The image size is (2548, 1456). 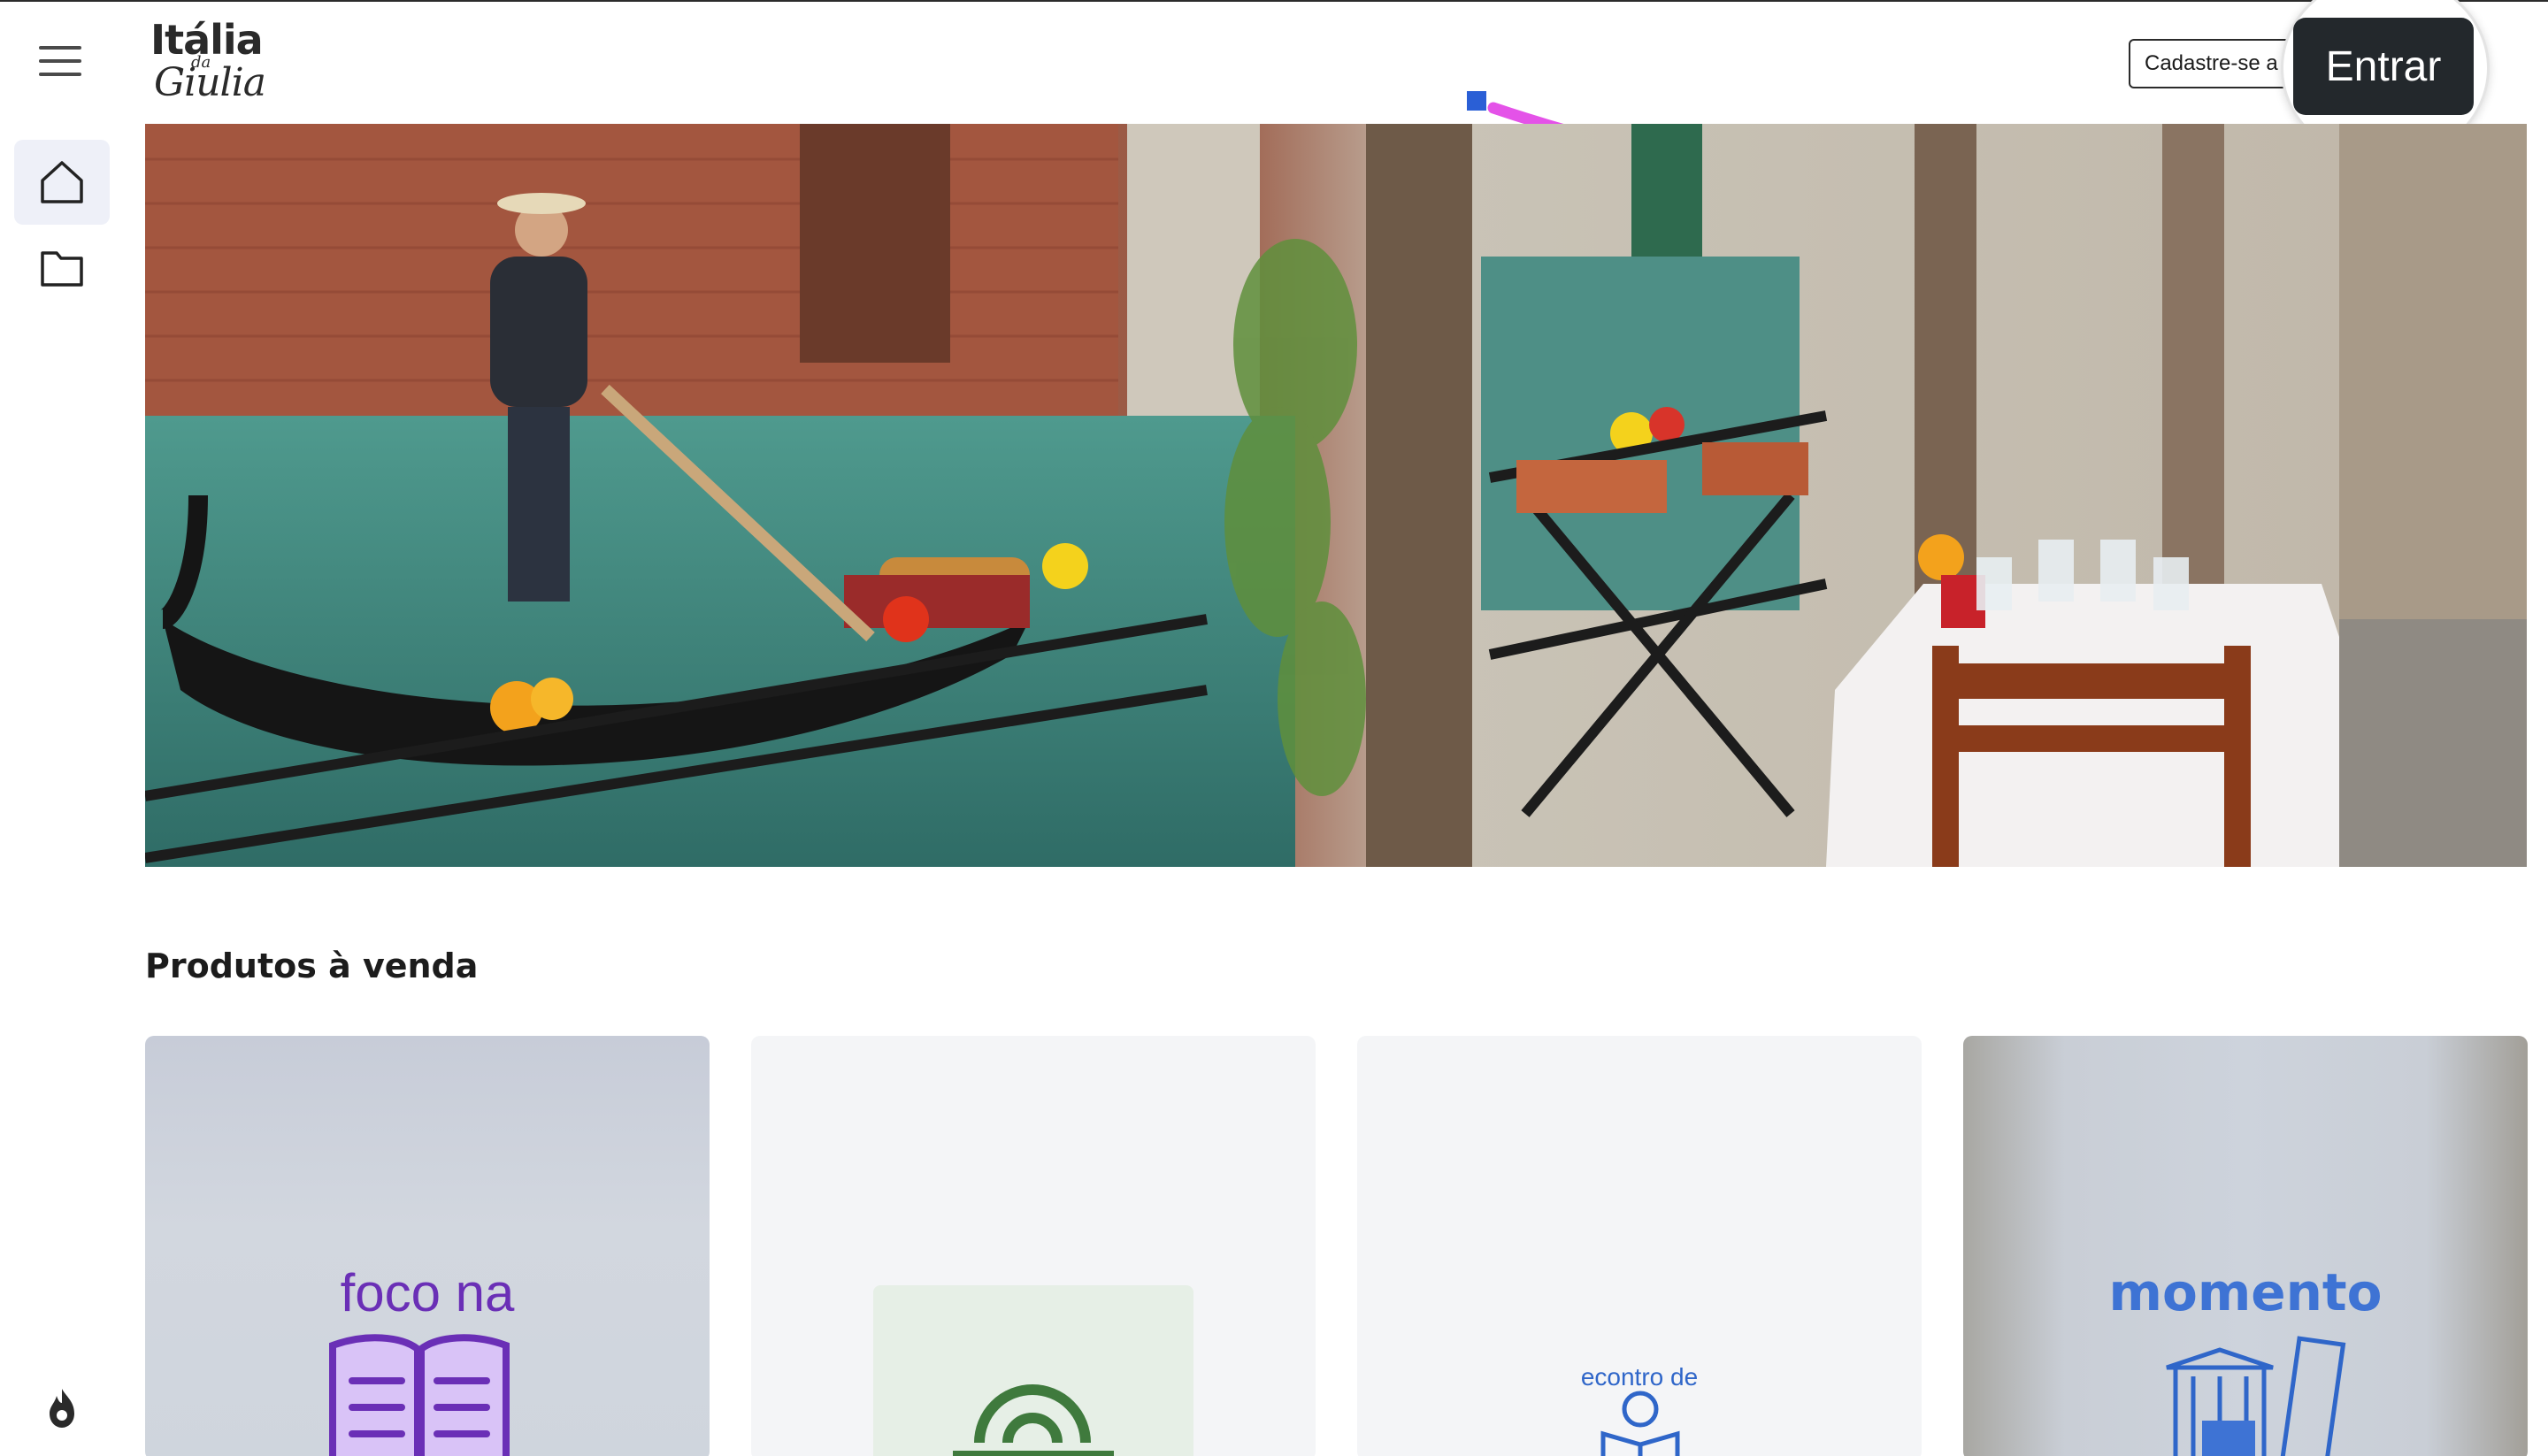 What do you see at coordinates (2256, 1396) in the screenshot?
I see `italy-landmarks-icon` at bounding box center [2256, 1396].